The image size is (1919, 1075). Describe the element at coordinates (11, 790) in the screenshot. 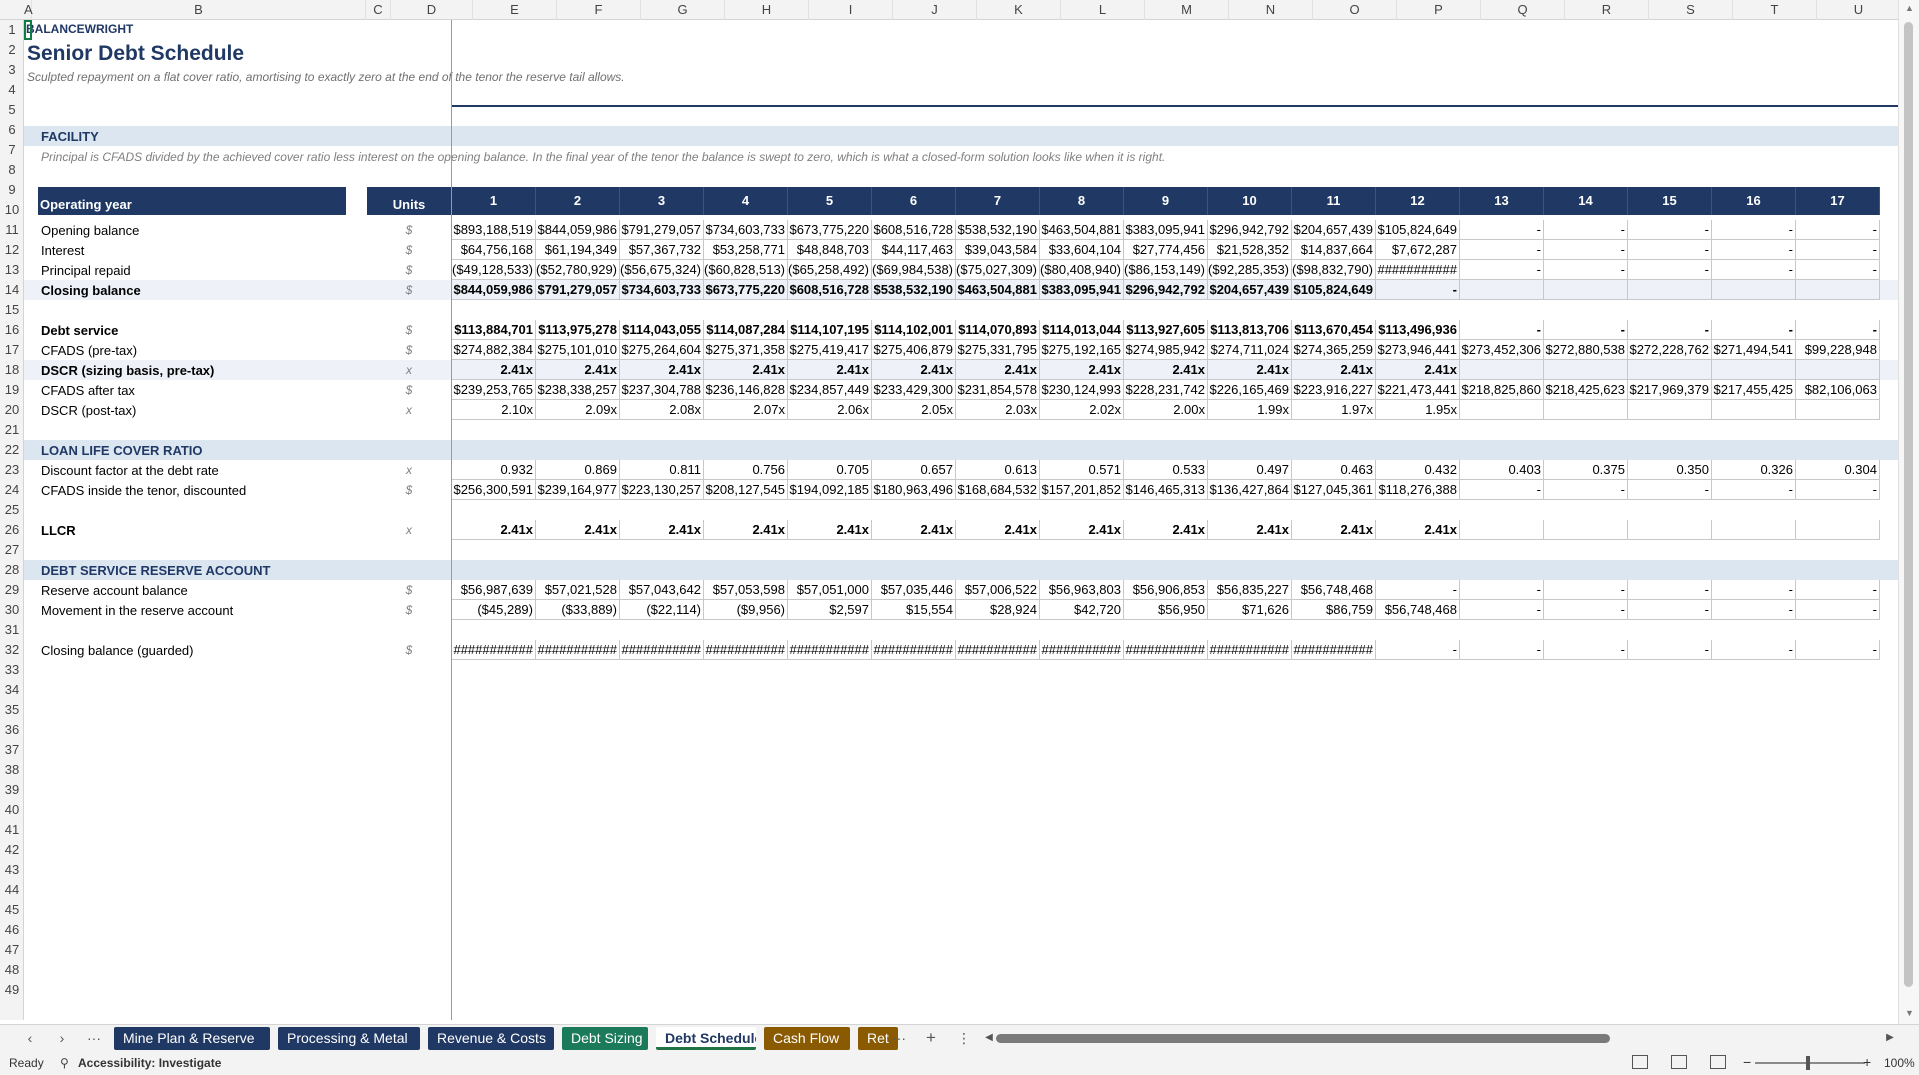

I see `row-header-39: 39` at that location.